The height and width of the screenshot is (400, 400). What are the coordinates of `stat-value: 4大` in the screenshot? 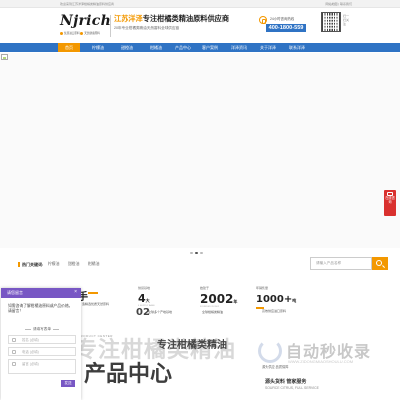 It's located at (144, 298).